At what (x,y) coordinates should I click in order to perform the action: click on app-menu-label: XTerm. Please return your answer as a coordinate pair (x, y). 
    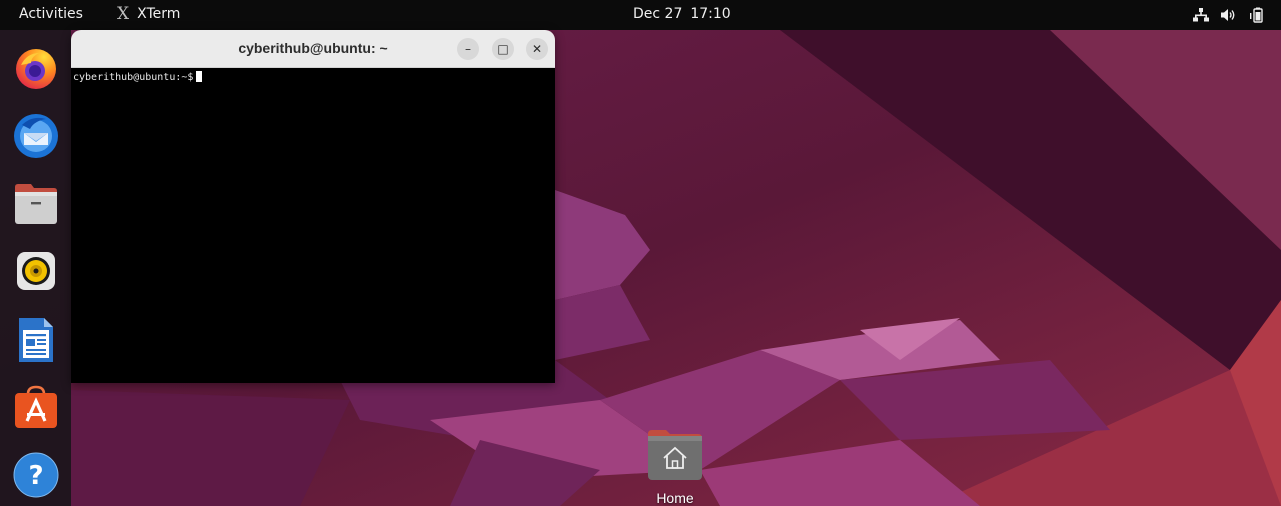
    Looking at the image, I should click on (159, 14).